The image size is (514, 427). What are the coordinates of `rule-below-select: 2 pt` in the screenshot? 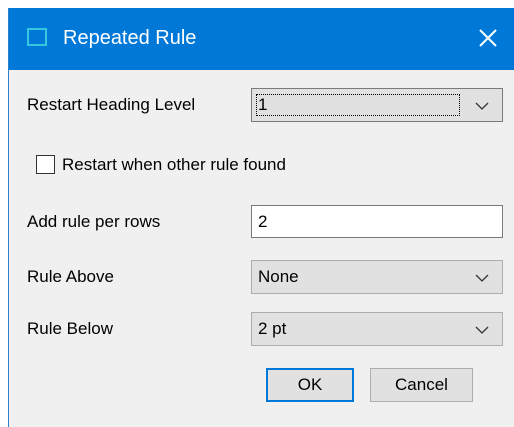 It's located at (377, 329).